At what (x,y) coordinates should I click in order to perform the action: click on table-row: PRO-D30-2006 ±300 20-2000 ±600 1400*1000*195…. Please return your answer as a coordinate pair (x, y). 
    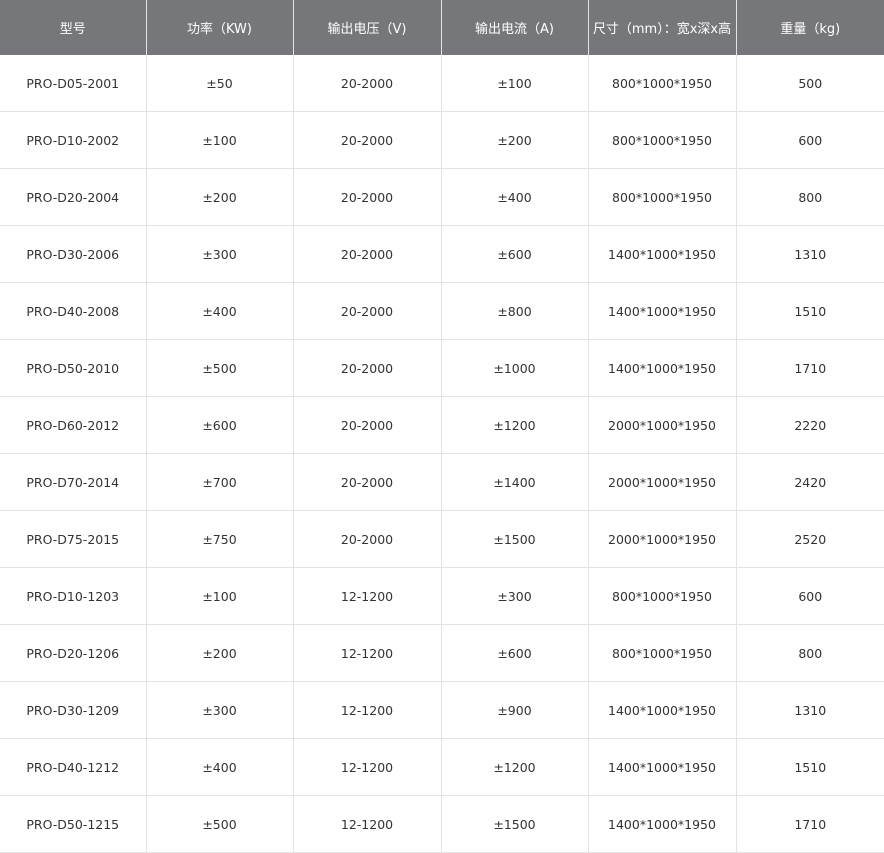
    Looking at the image, I should click on (442, 254).